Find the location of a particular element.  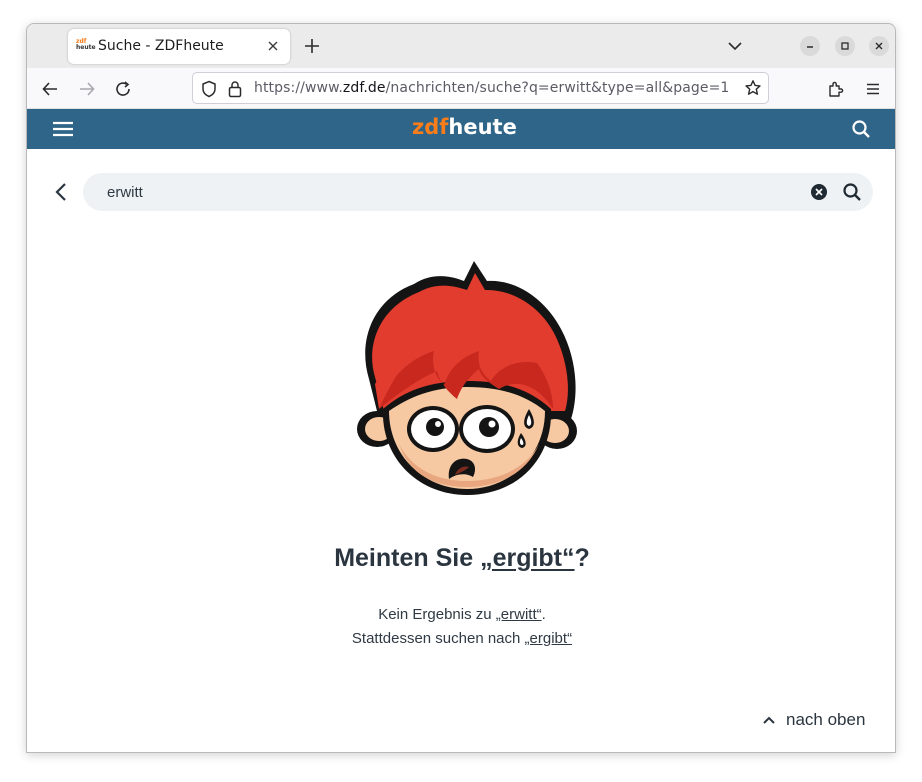

search-instead-link: „ergibt“ is located at coordinates (549, 638).